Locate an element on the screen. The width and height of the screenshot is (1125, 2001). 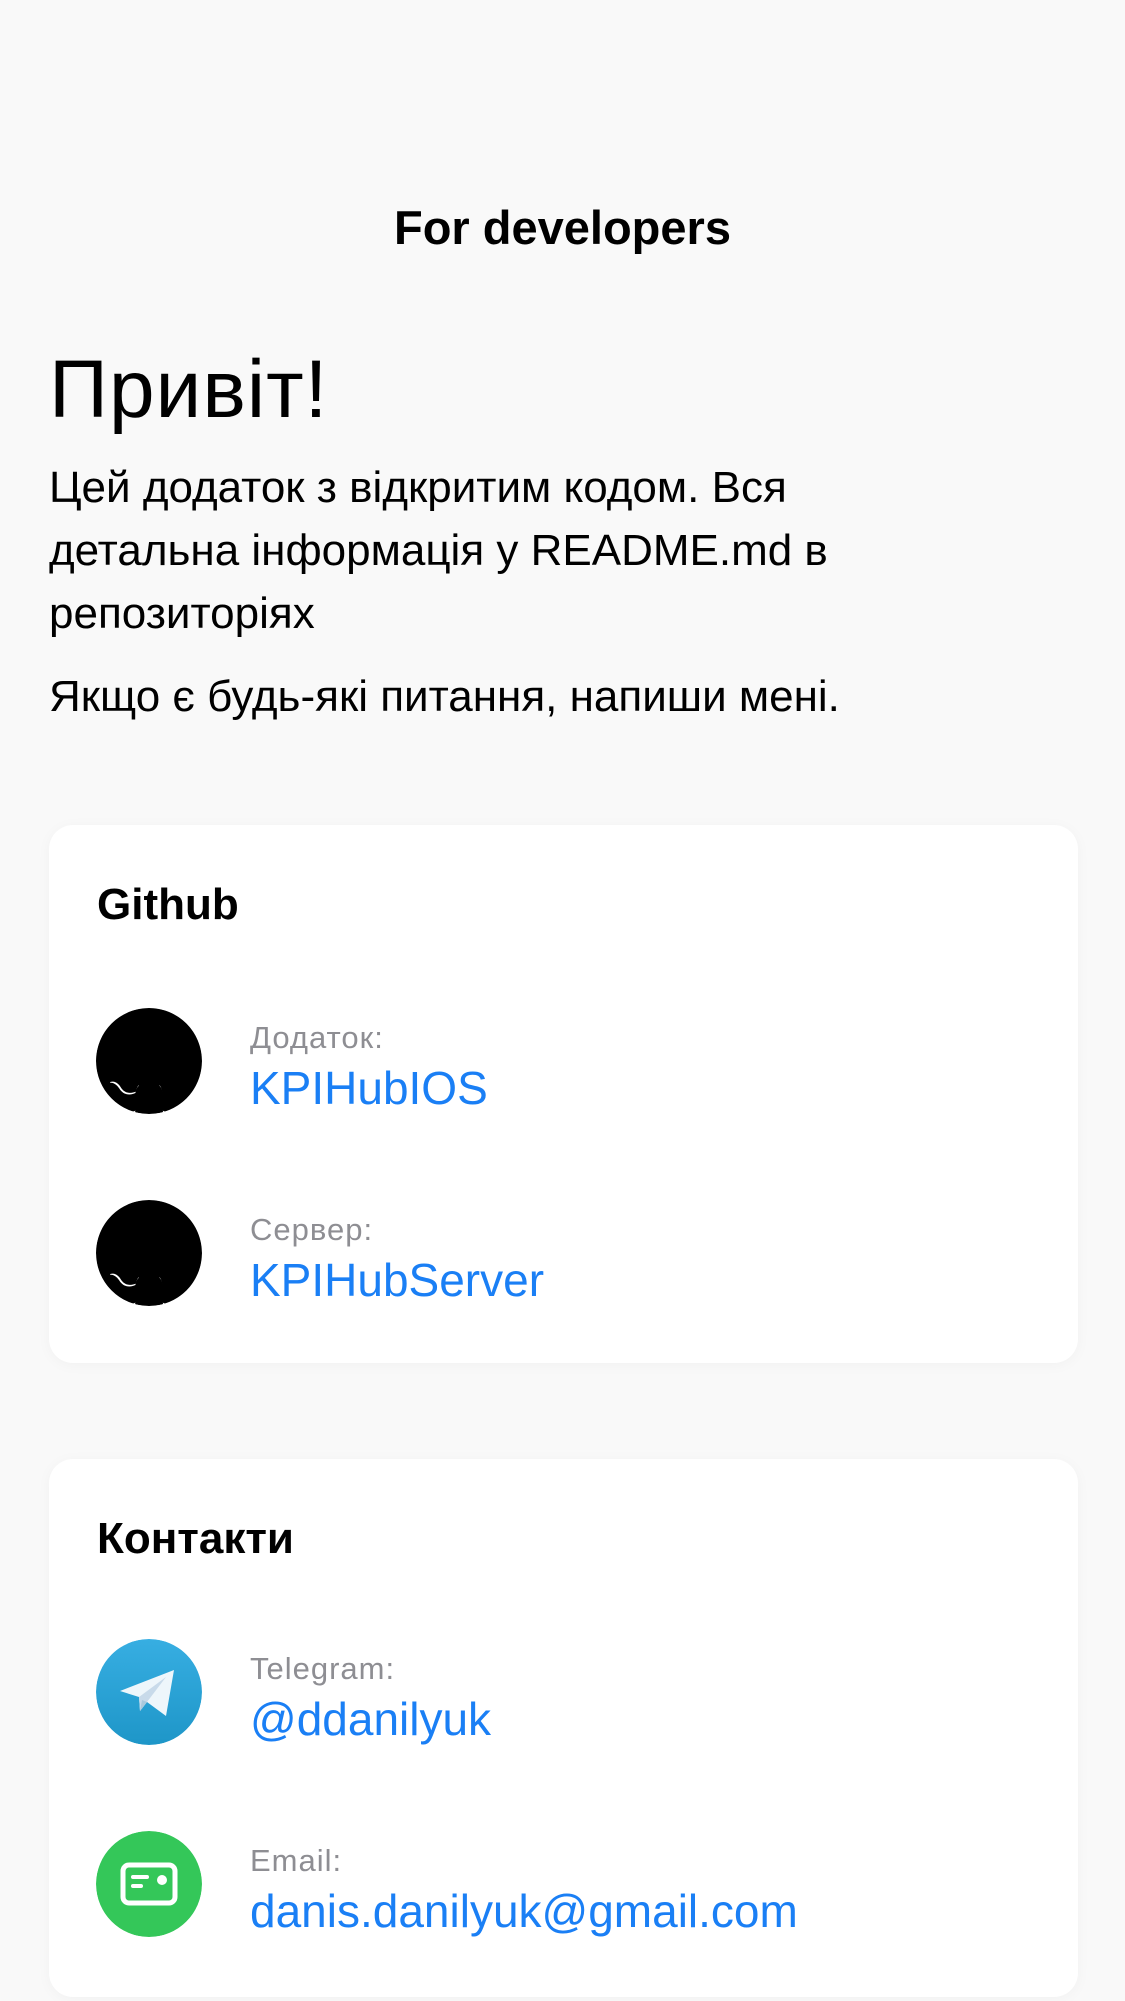
email-link: danis.danilyuk@gmail.com is located at coordinates (524, 1911).